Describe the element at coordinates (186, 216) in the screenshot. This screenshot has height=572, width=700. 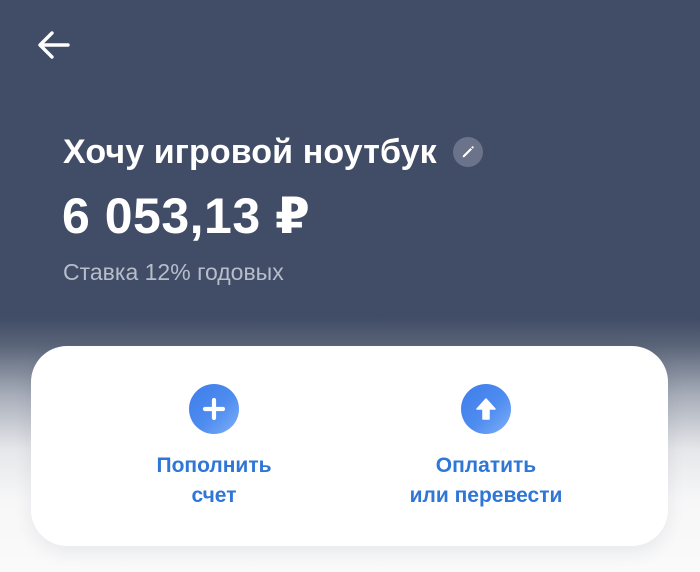
I see `account-balance: 6 053,13 ₽` at that location.